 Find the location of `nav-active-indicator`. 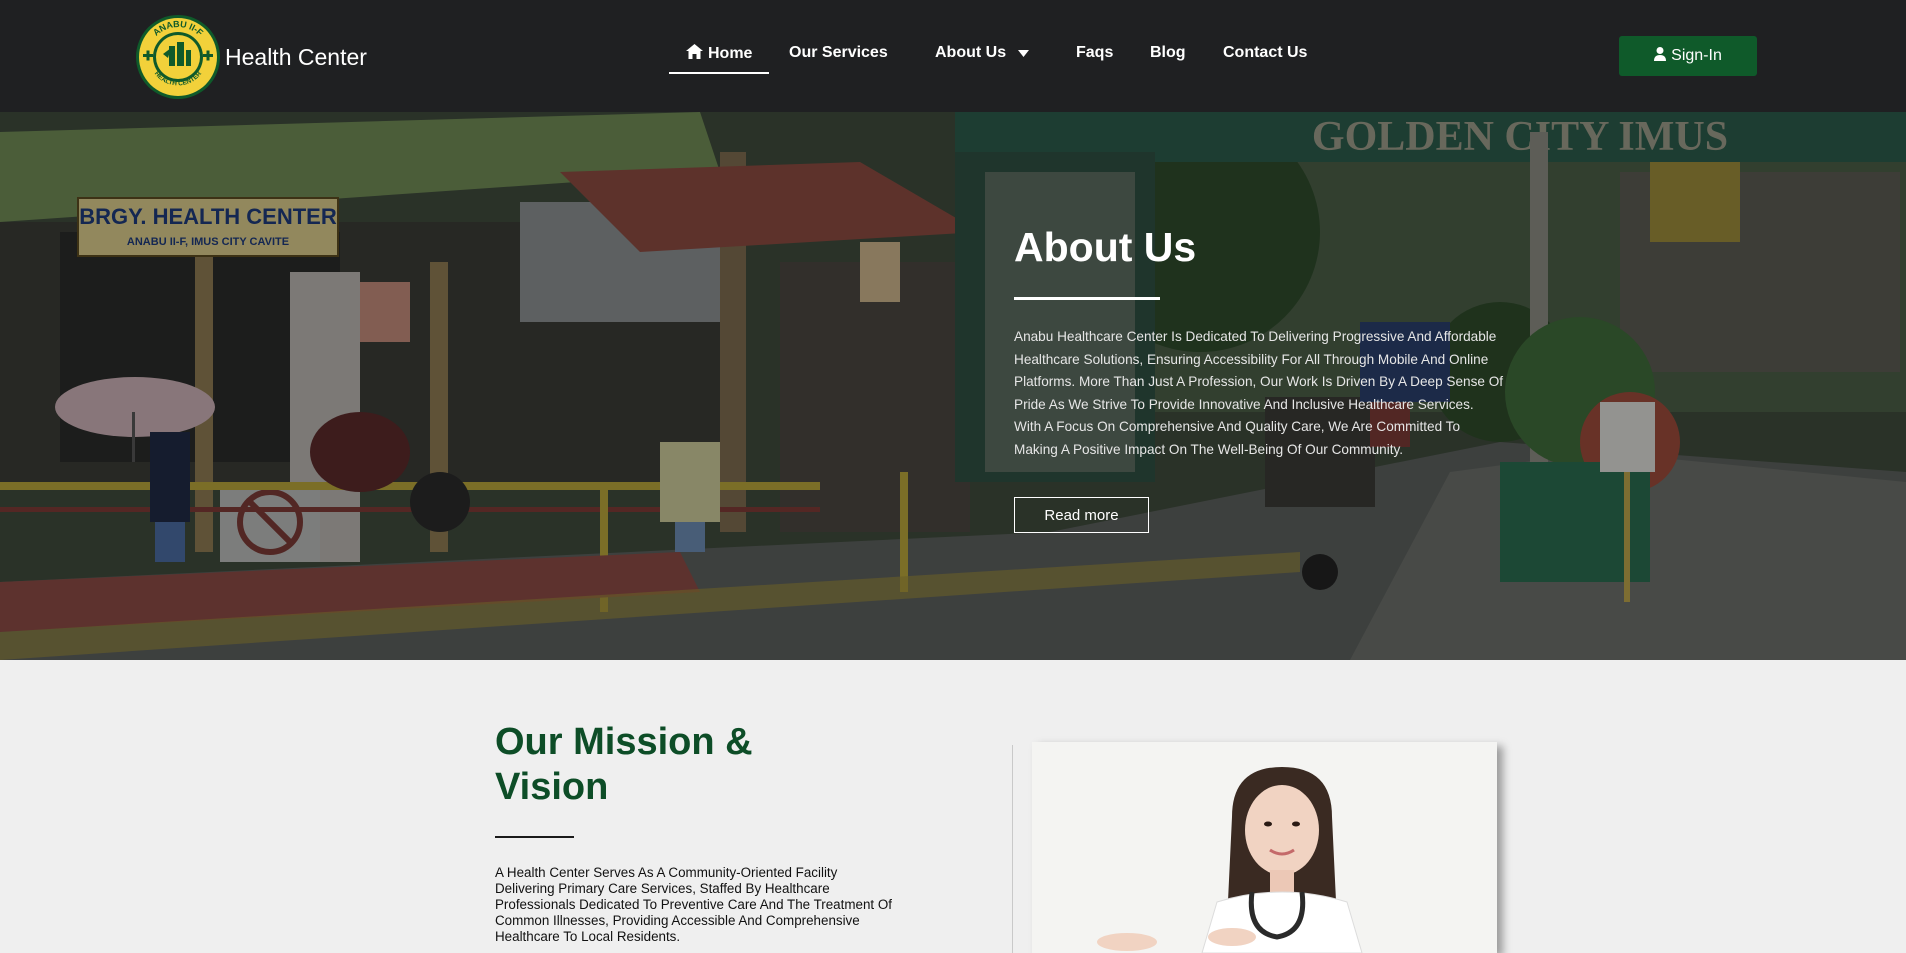

nav-active-indicator is located at coordinates (719, 73).